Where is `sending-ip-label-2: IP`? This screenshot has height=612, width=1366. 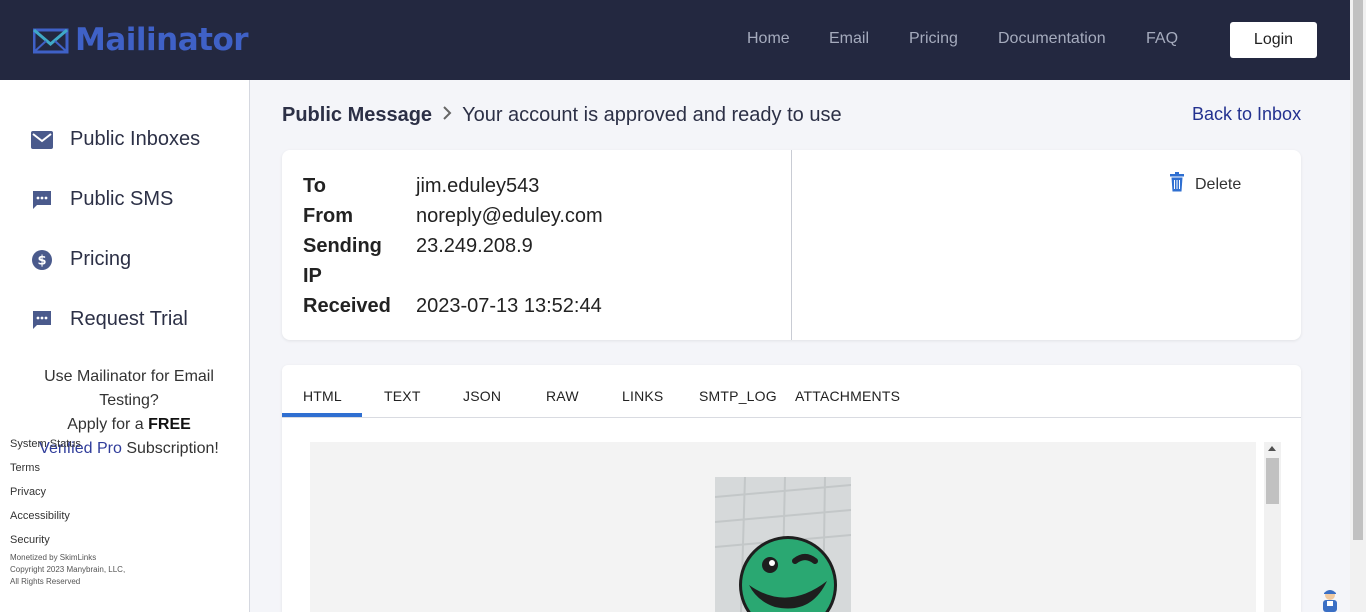 sending-ip-label-2: IP is located at coordinates (312, 276).